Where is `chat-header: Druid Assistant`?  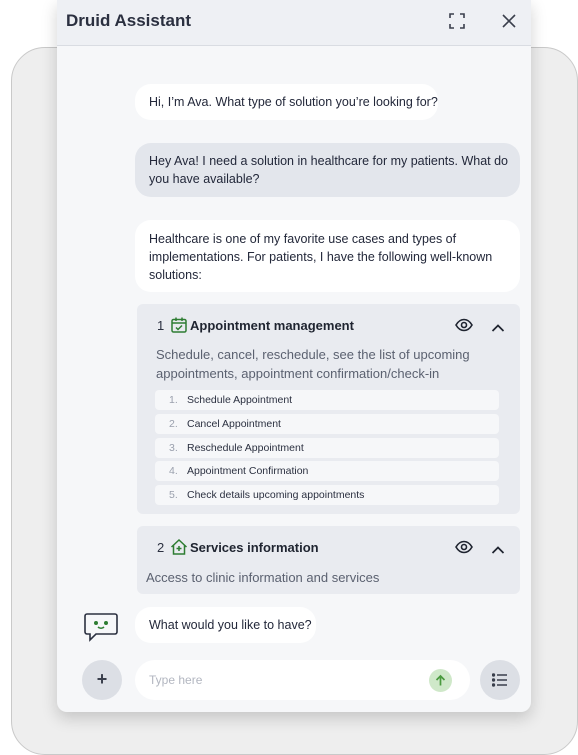 chat-header: Druid Assistant is located at coordinates (294, 23).